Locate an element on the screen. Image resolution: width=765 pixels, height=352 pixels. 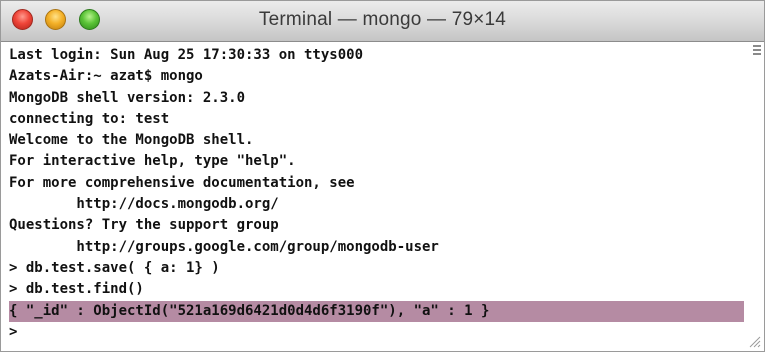
terminal-prompt-line: > is located at coordinates (376, 332).